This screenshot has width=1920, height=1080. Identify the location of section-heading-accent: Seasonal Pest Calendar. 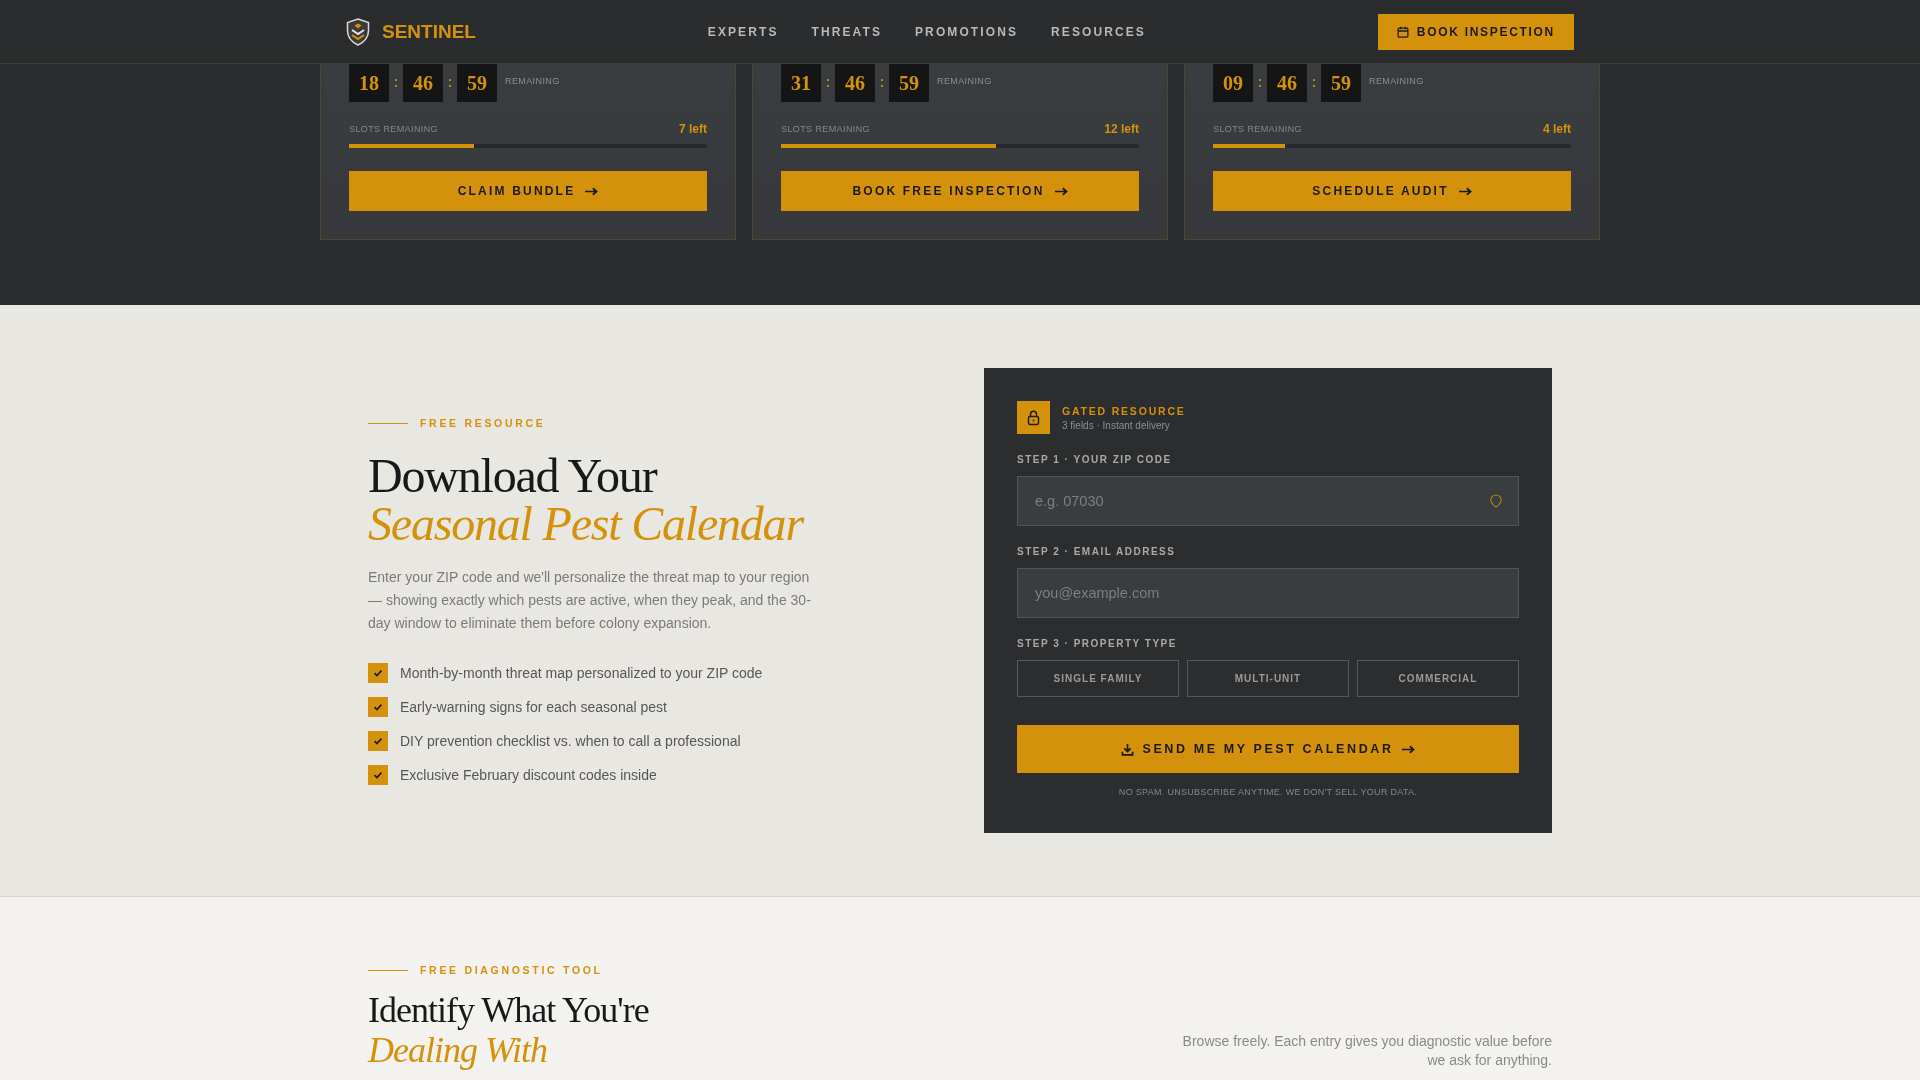
(585, 524).